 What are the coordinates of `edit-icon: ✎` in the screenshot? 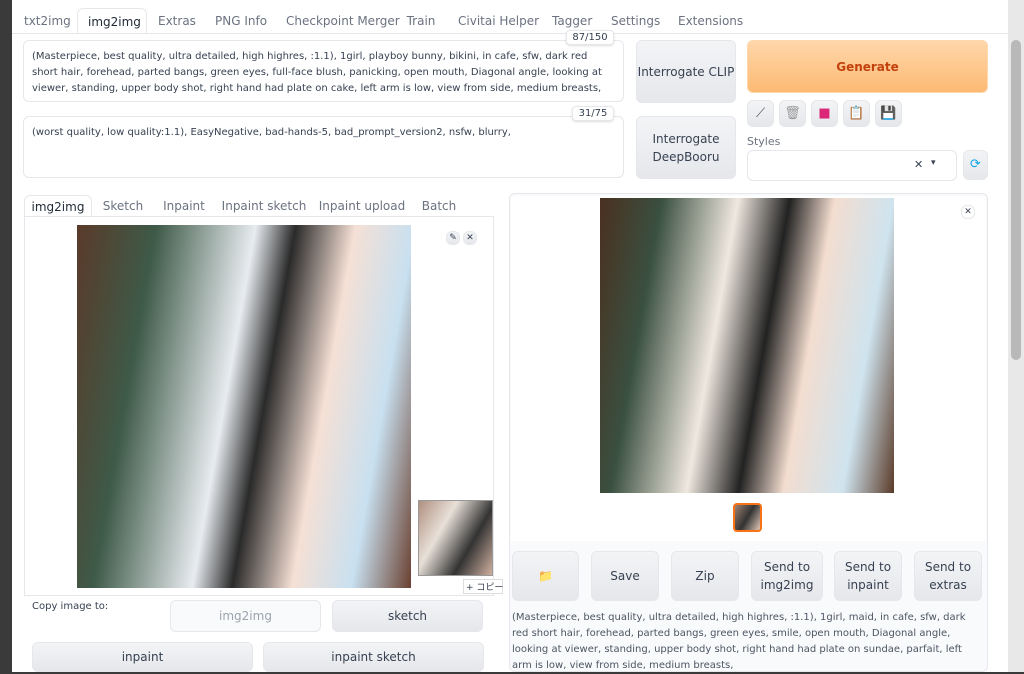 It's located at (453, 238).